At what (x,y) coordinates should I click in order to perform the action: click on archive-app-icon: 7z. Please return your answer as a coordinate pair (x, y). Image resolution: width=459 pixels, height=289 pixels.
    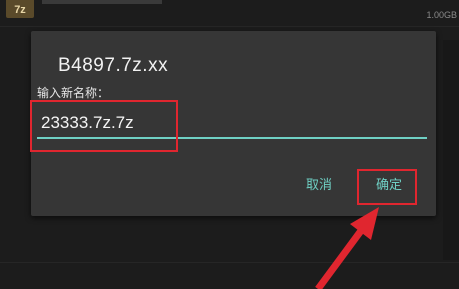
    Looking at the image, I should click on (20, 9).